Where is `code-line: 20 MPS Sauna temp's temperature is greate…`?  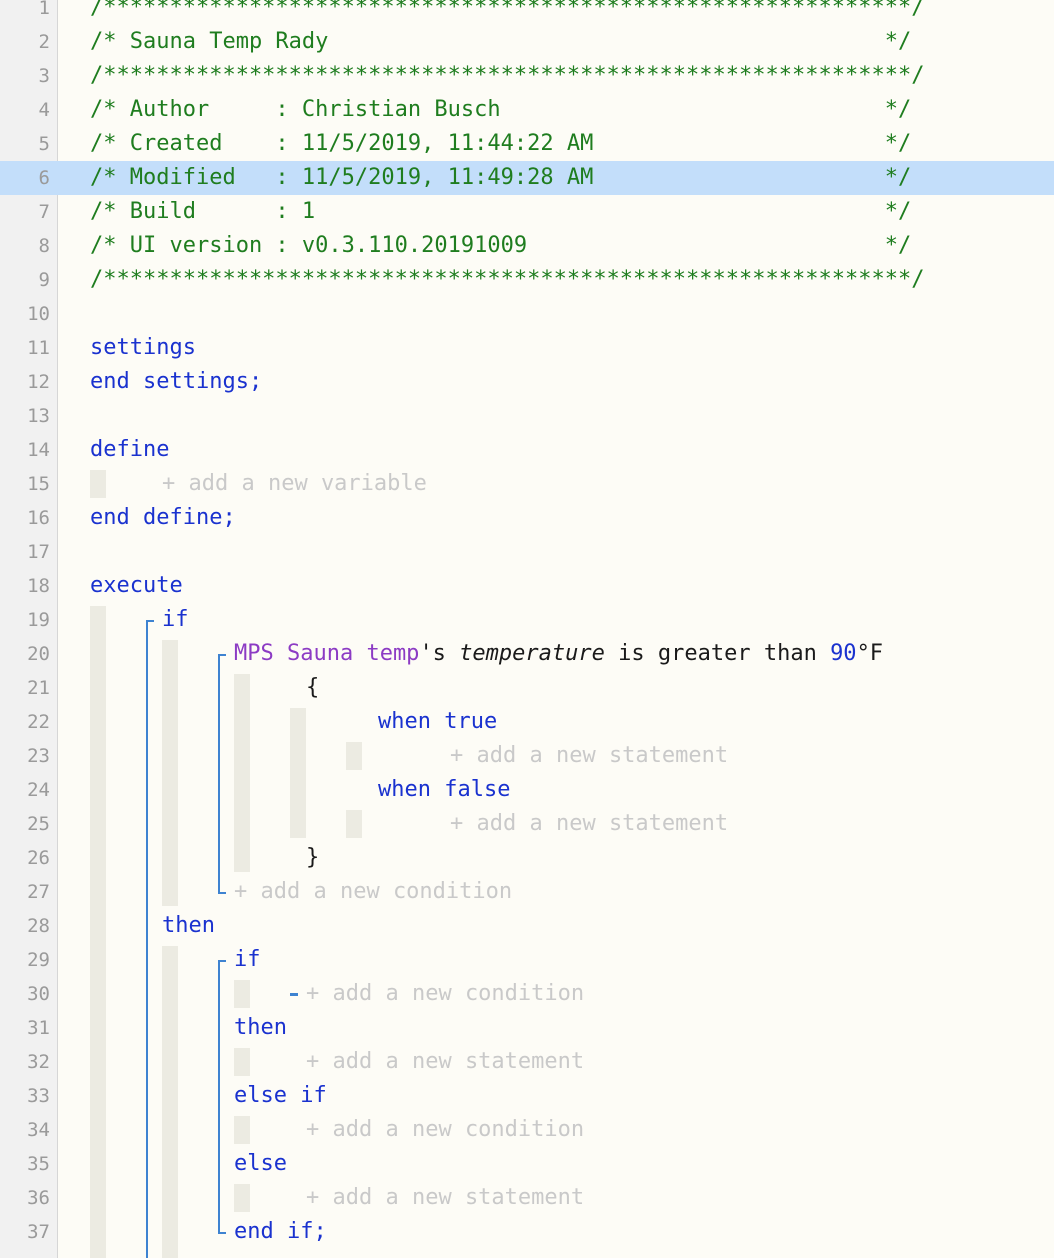 code-line: 20 MPS Sauna temp's temperature is greate… is located at coordinates (527, 654).